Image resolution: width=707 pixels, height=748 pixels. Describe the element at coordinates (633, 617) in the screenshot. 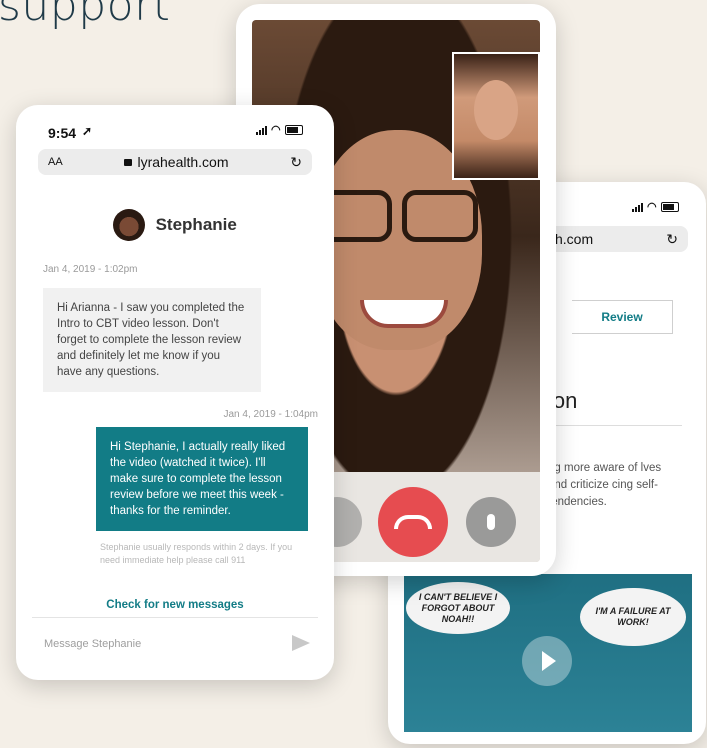

I see `thought-bubble-right: I'M A FAILURE AT WORK!` at that location.